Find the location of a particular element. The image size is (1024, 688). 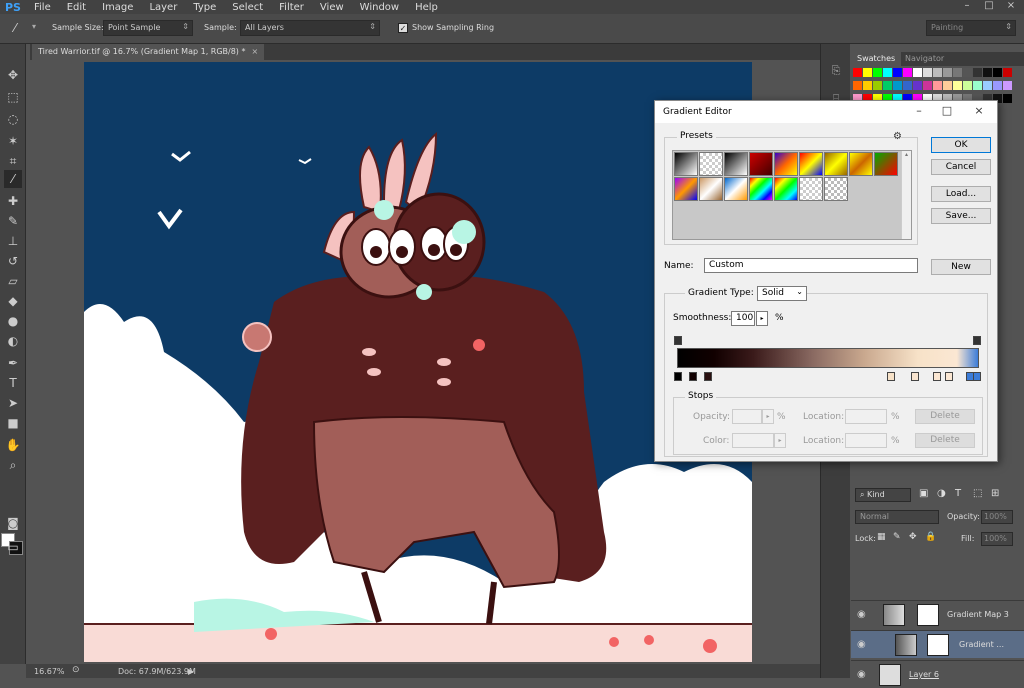

lock-pixels-icon: ✎ is located at coordinates (897, 537).